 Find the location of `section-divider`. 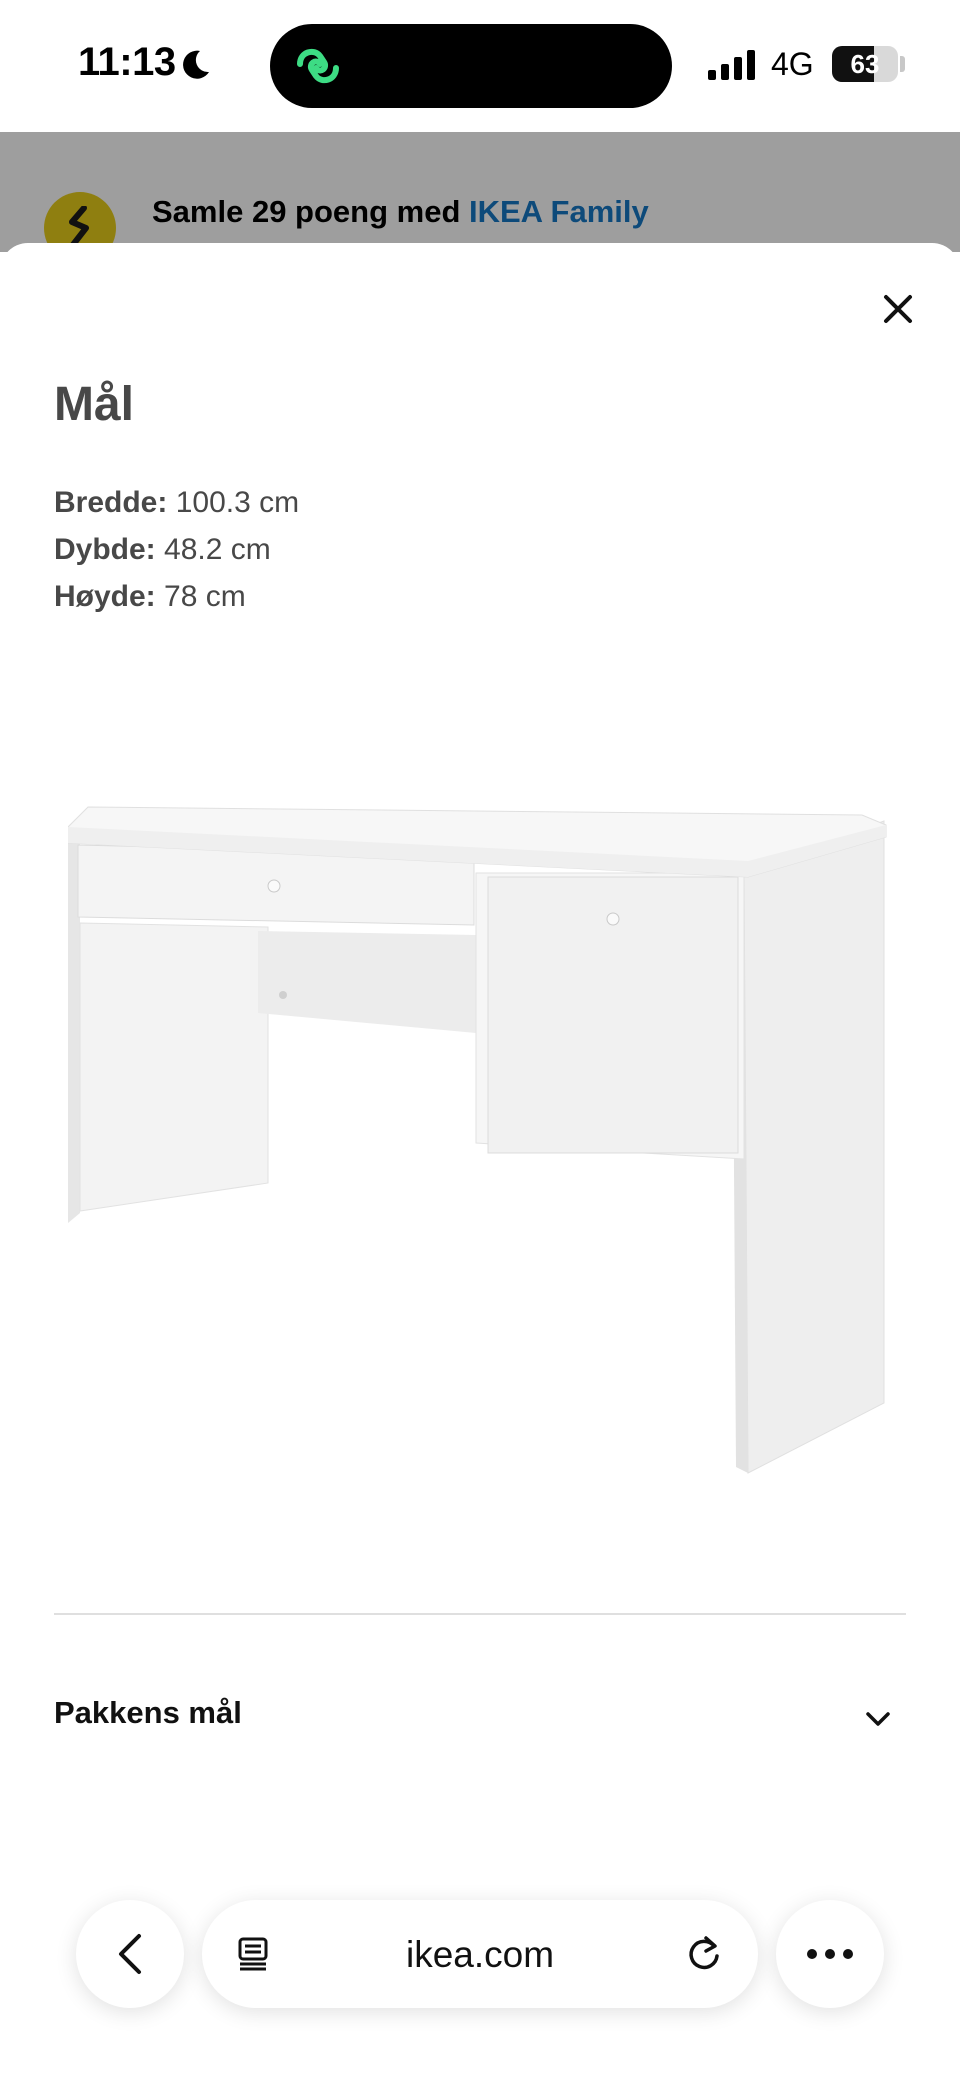

section-divider is located at coordinates (480, 1614).